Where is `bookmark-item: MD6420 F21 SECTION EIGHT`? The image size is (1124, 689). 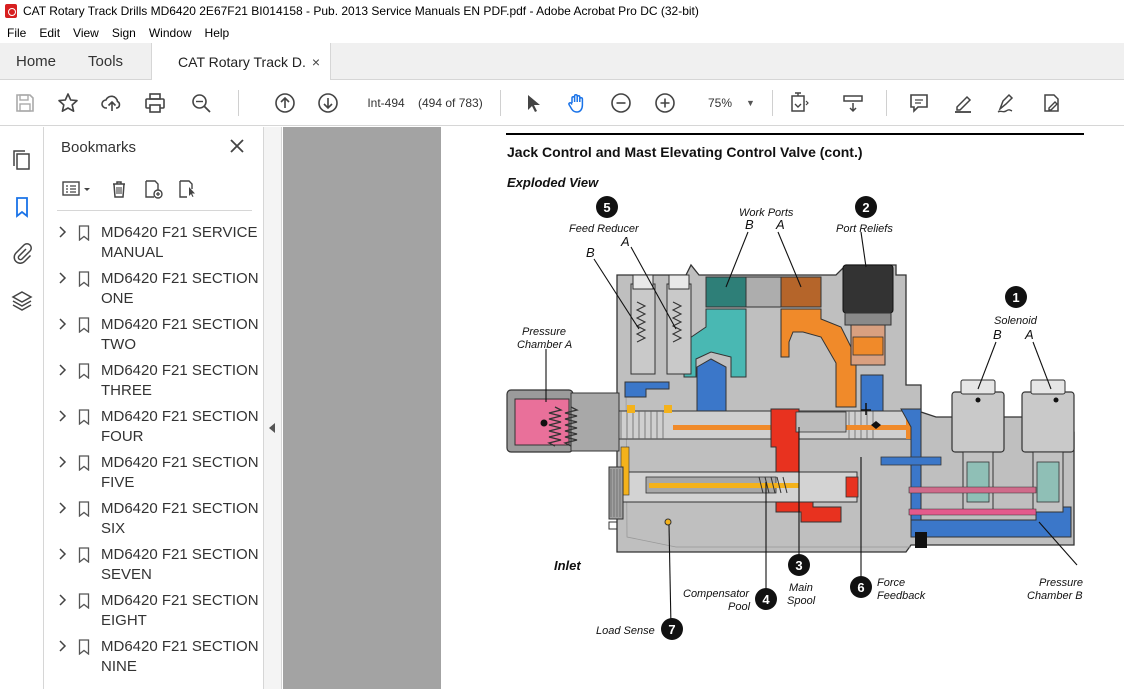
bookmark-item: MD6420 F21 SECTION EIGHT is located at coordinates (154, 612).